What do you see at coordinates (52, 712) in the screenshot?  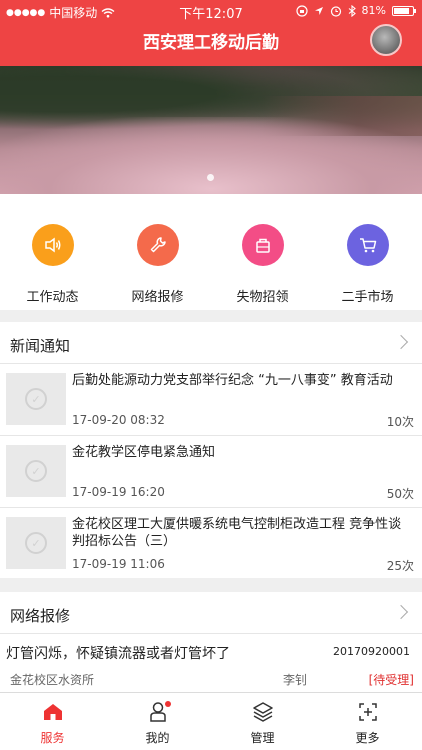 I see `home-icon` at bounding box center [52, 712].